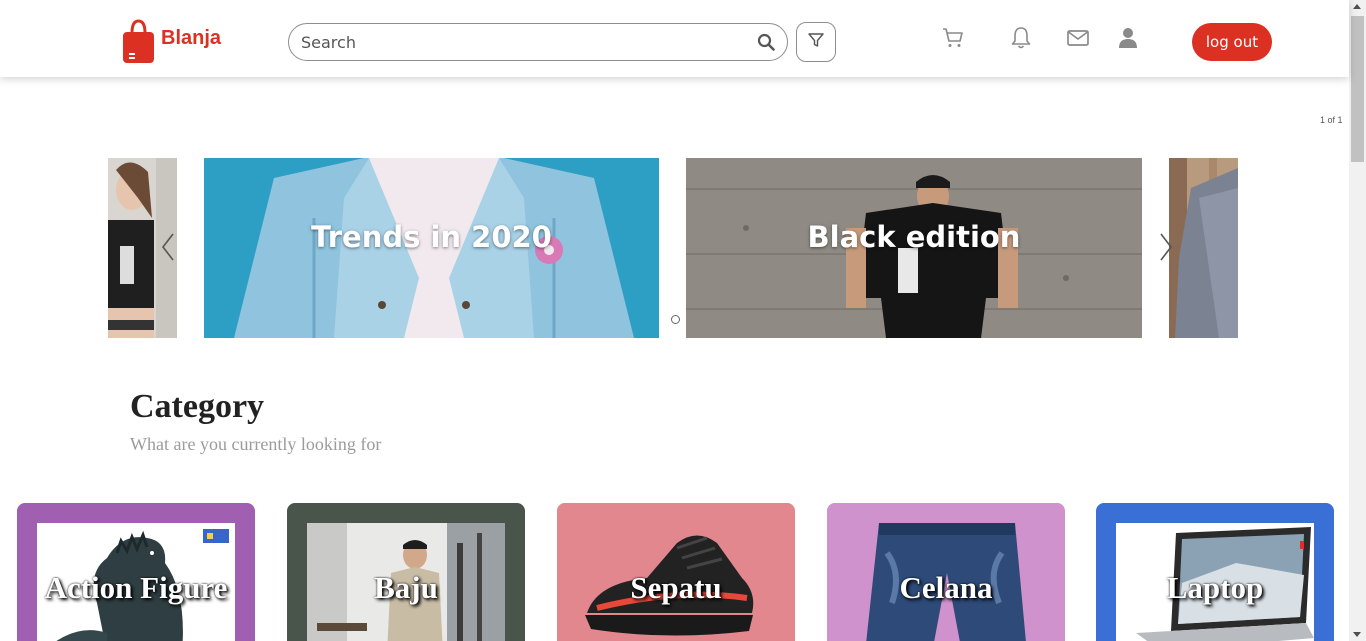  What do you see at coordinates (256, 444) in the screenshot?
I see `category-subtitle: What are you currently looking for` at bounding box center [256, 444].